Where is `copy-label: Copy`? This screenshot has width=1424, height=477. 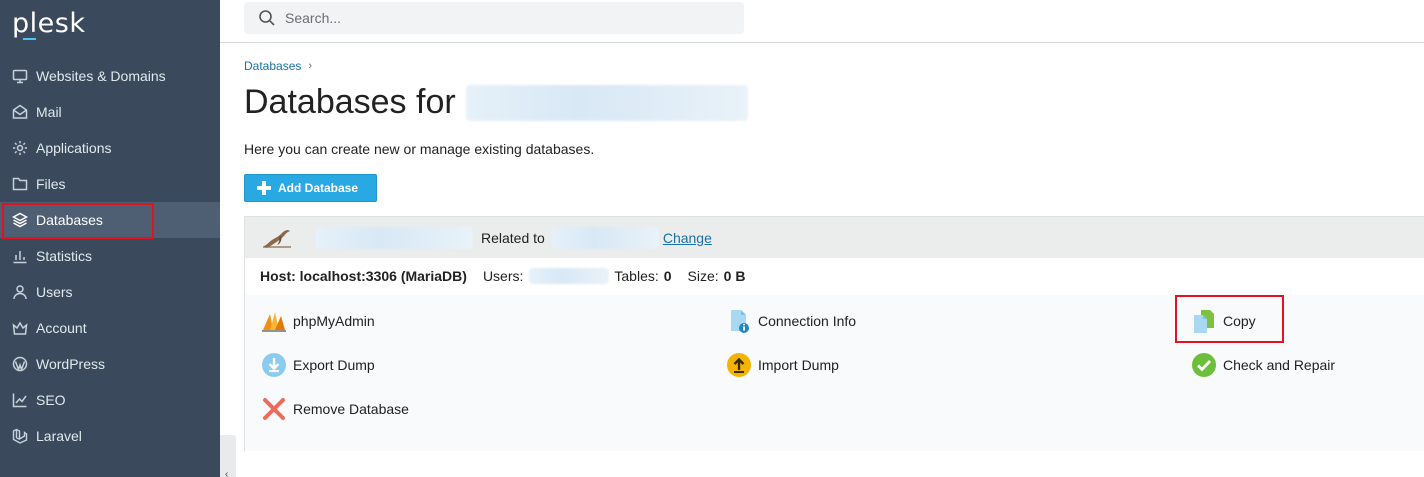 copy-label: Copy is located at coordinates (1239, 321).